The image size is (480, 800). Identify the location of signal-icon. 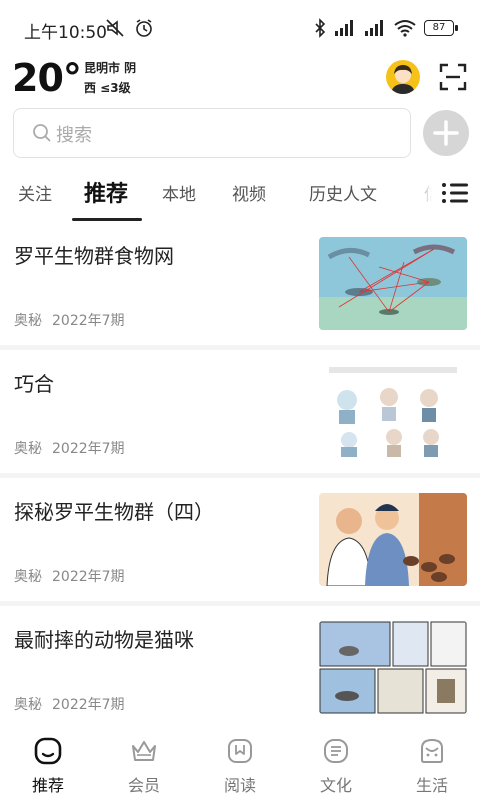
(344, 28).